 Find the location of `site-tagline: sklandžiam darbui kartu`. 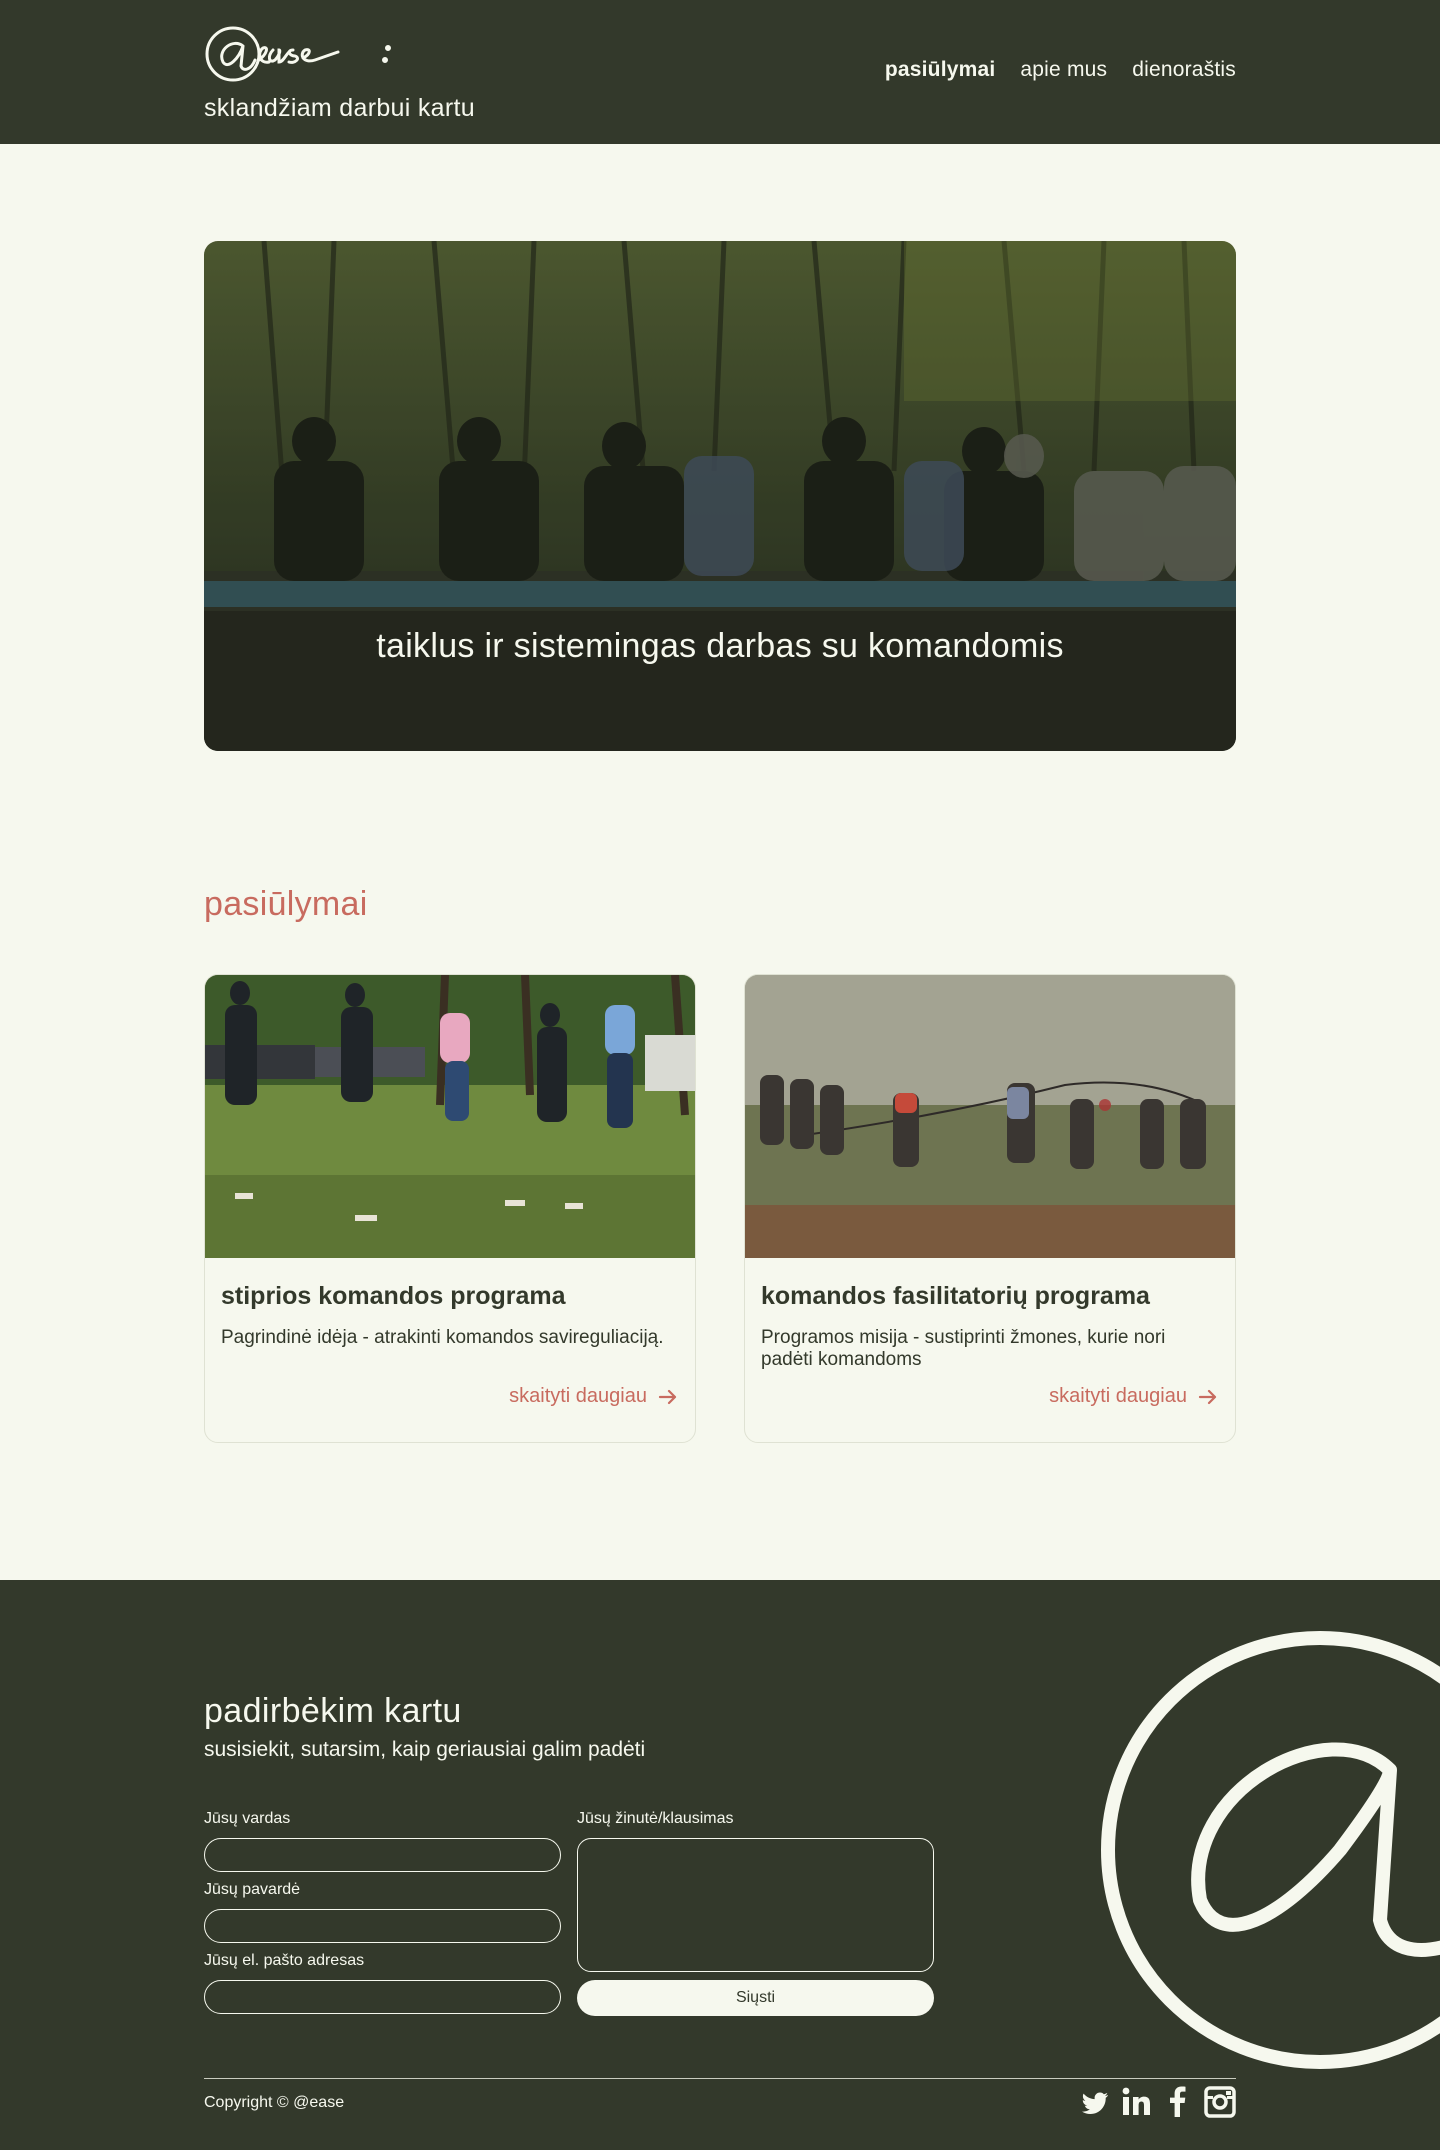

site-tagline: sklandžiam darbui kartu is located at coordinates (339, 108).